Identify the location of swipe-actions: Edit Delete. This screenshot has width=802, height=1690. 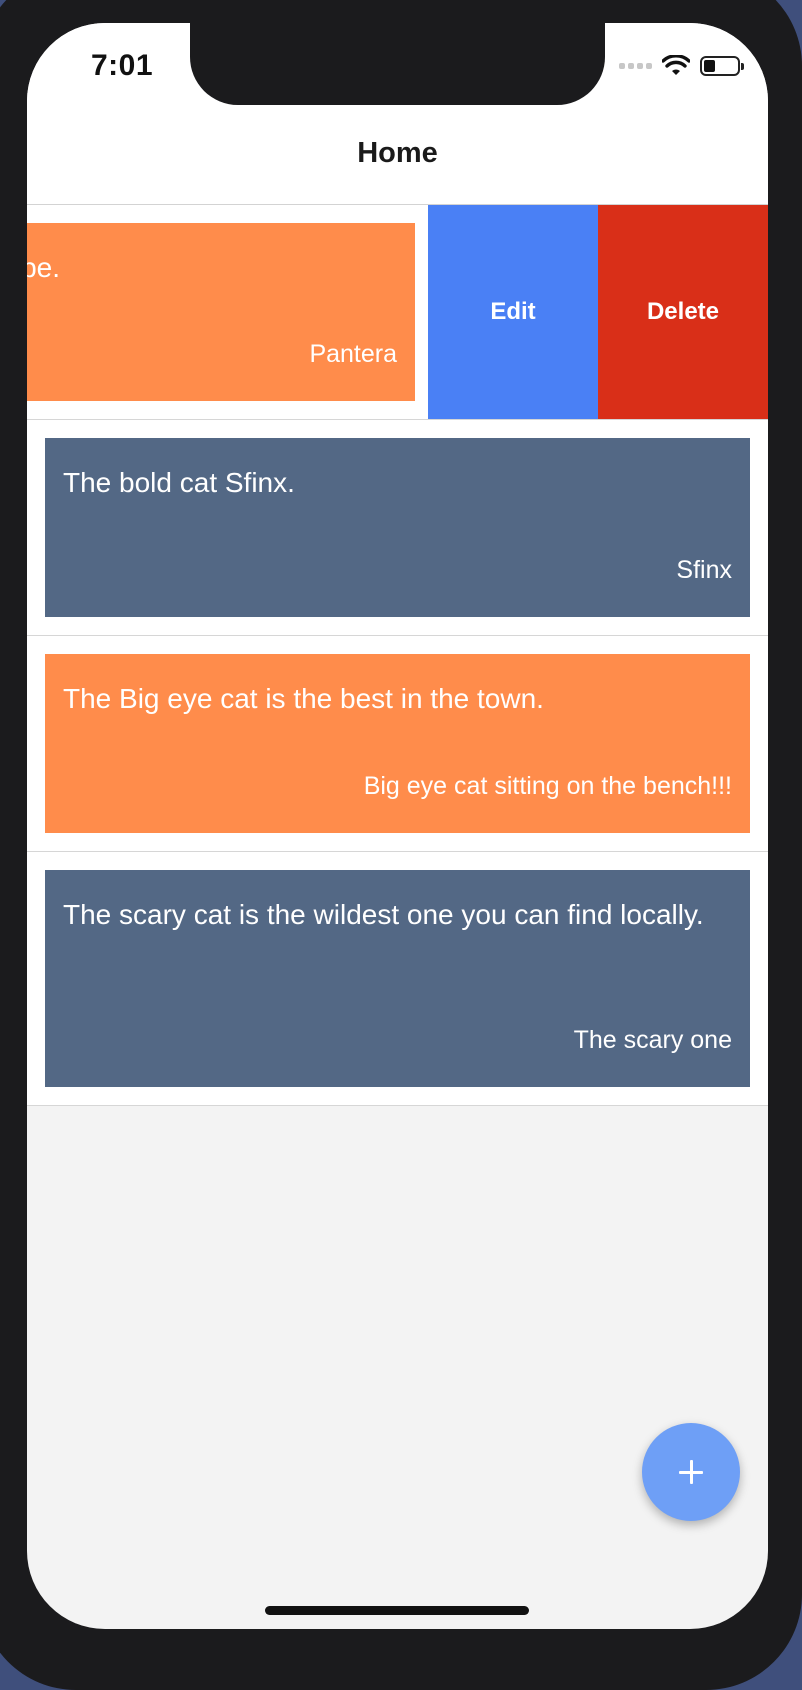
(598, 312).